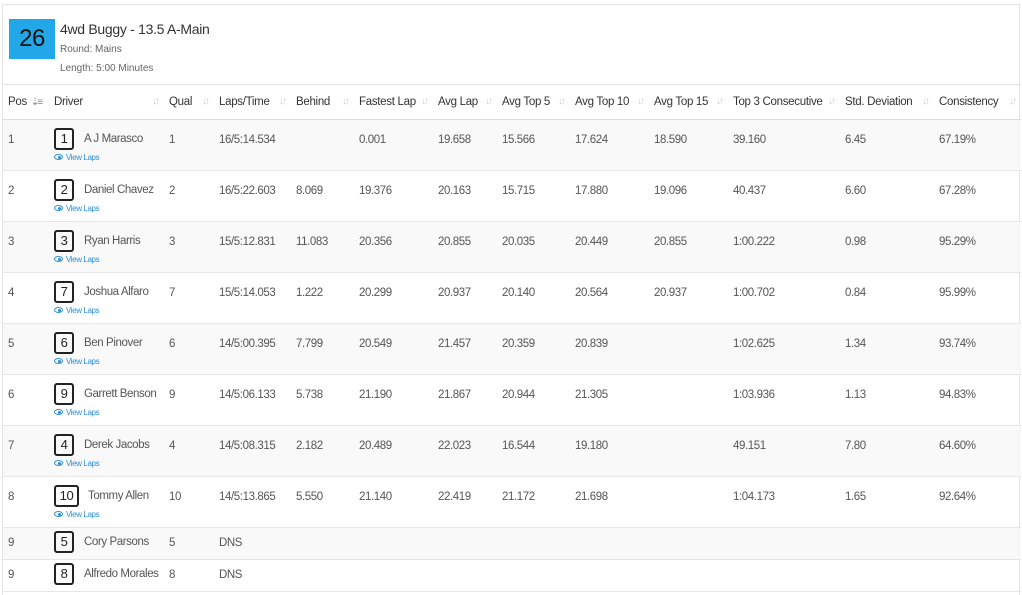 The width and height of the screenshot is (1022, 595). What do you see at coordinates (393, 102) in the screenshot?
I see `col-header-fastest-lap: Fastest Lap ↓↑` at bounding box center [393, 102].